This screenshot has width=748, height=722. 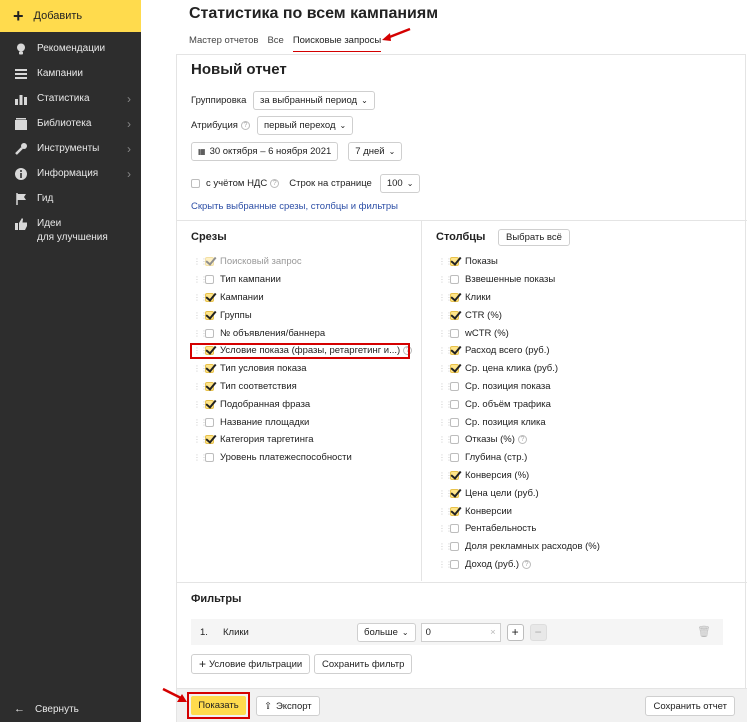 I want to click on sidebar-item-tools: Инструменты ›, so click(x=70, y=154).